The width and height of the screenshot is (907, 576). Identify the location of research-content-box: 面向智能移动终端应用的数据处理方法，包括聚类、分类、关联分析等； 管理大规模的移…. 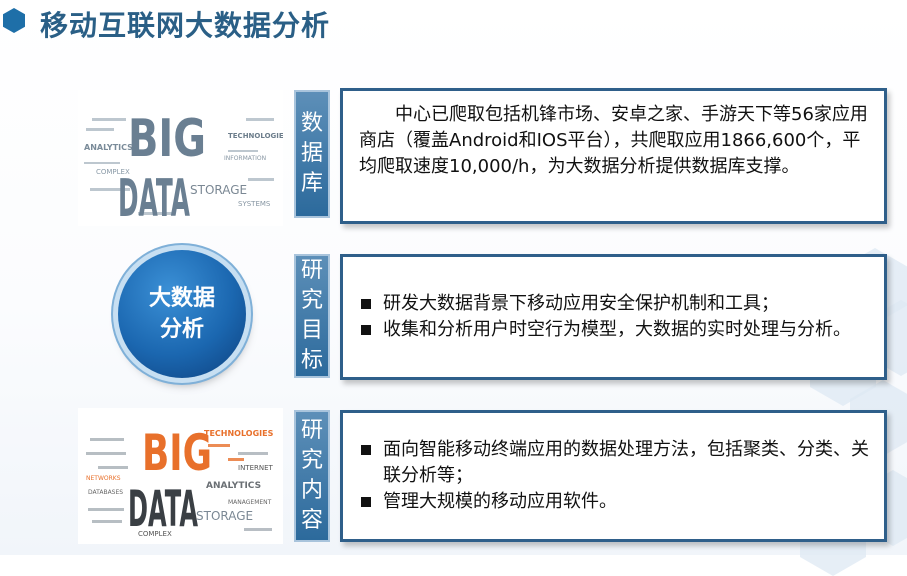
(613, 476).